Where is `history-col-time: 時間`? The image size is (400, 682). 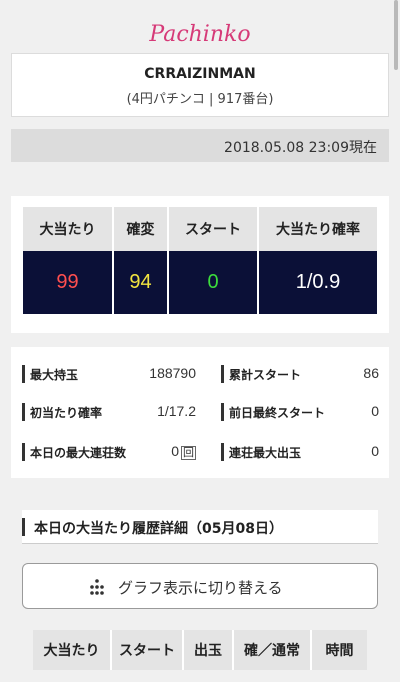
history-col-time: 時間 is located at coordinates (339, 650).